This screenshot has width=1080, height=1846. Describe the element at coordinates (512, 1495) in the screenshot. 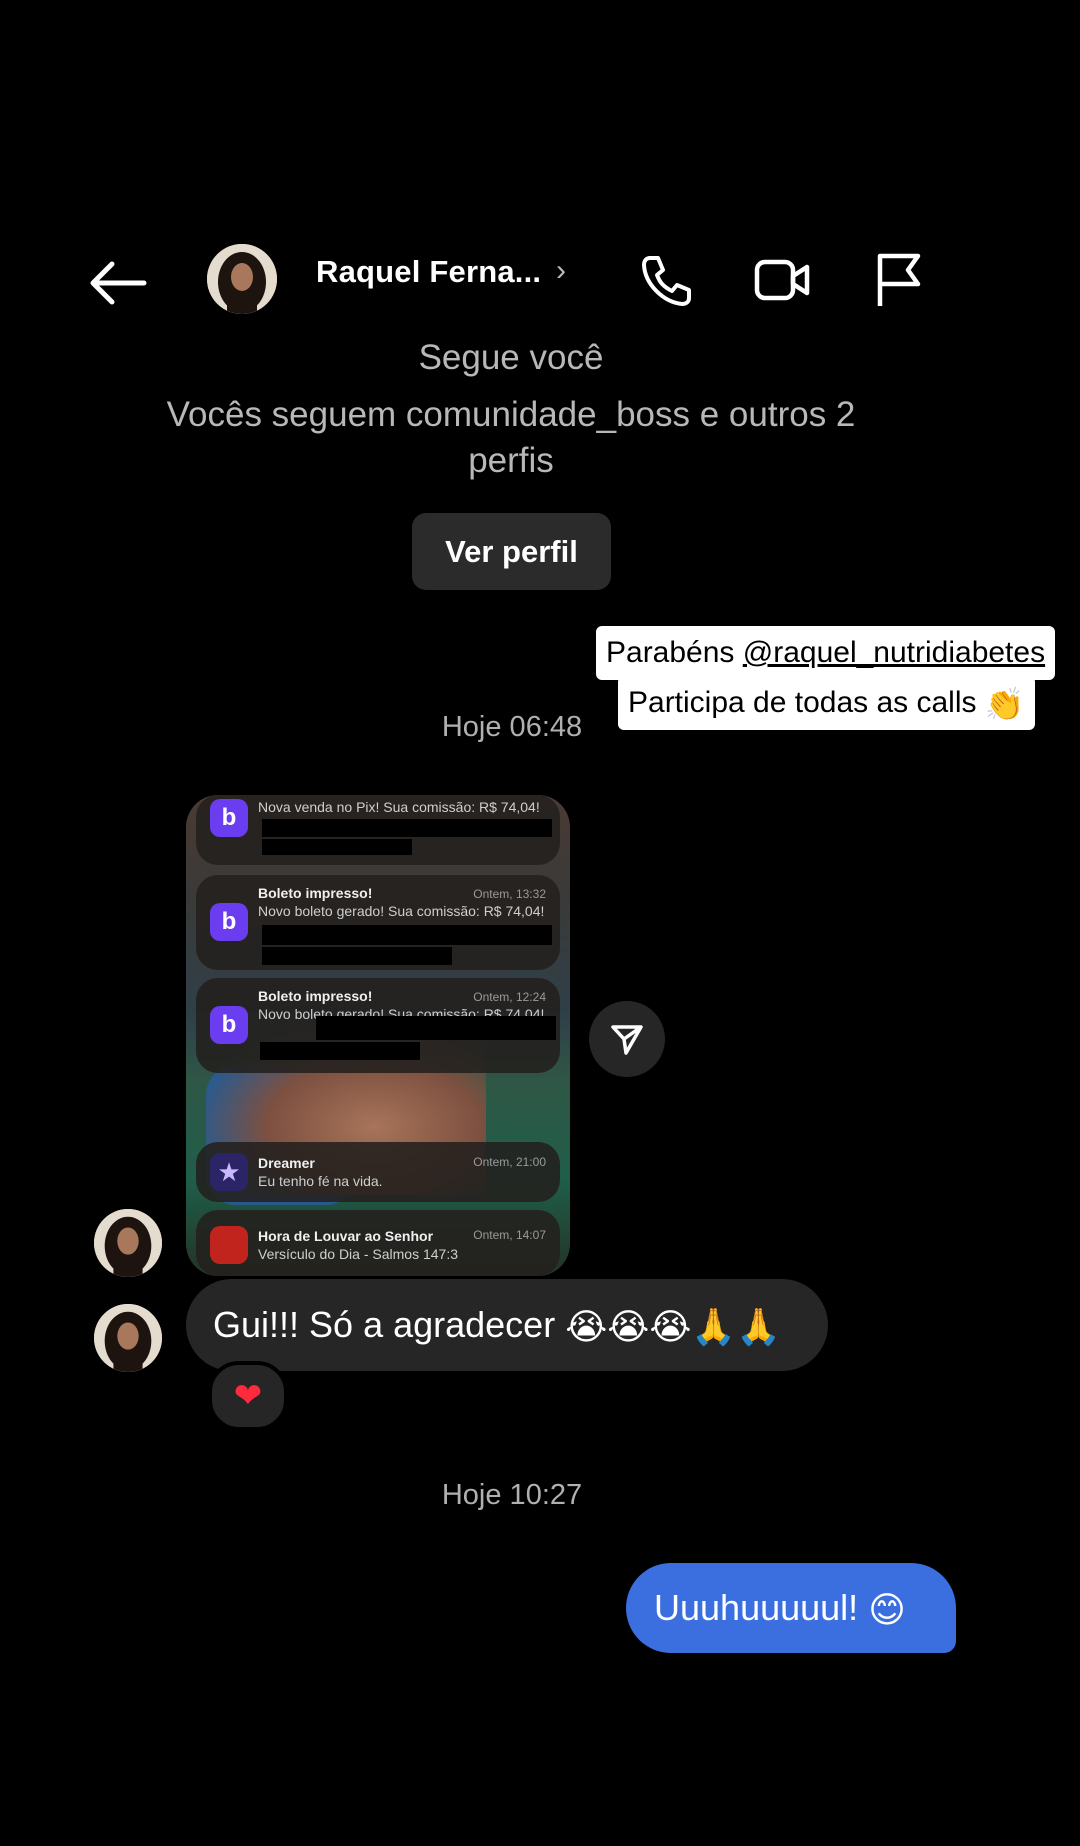

I see `timestamp: Hoje 10:27` at that location.